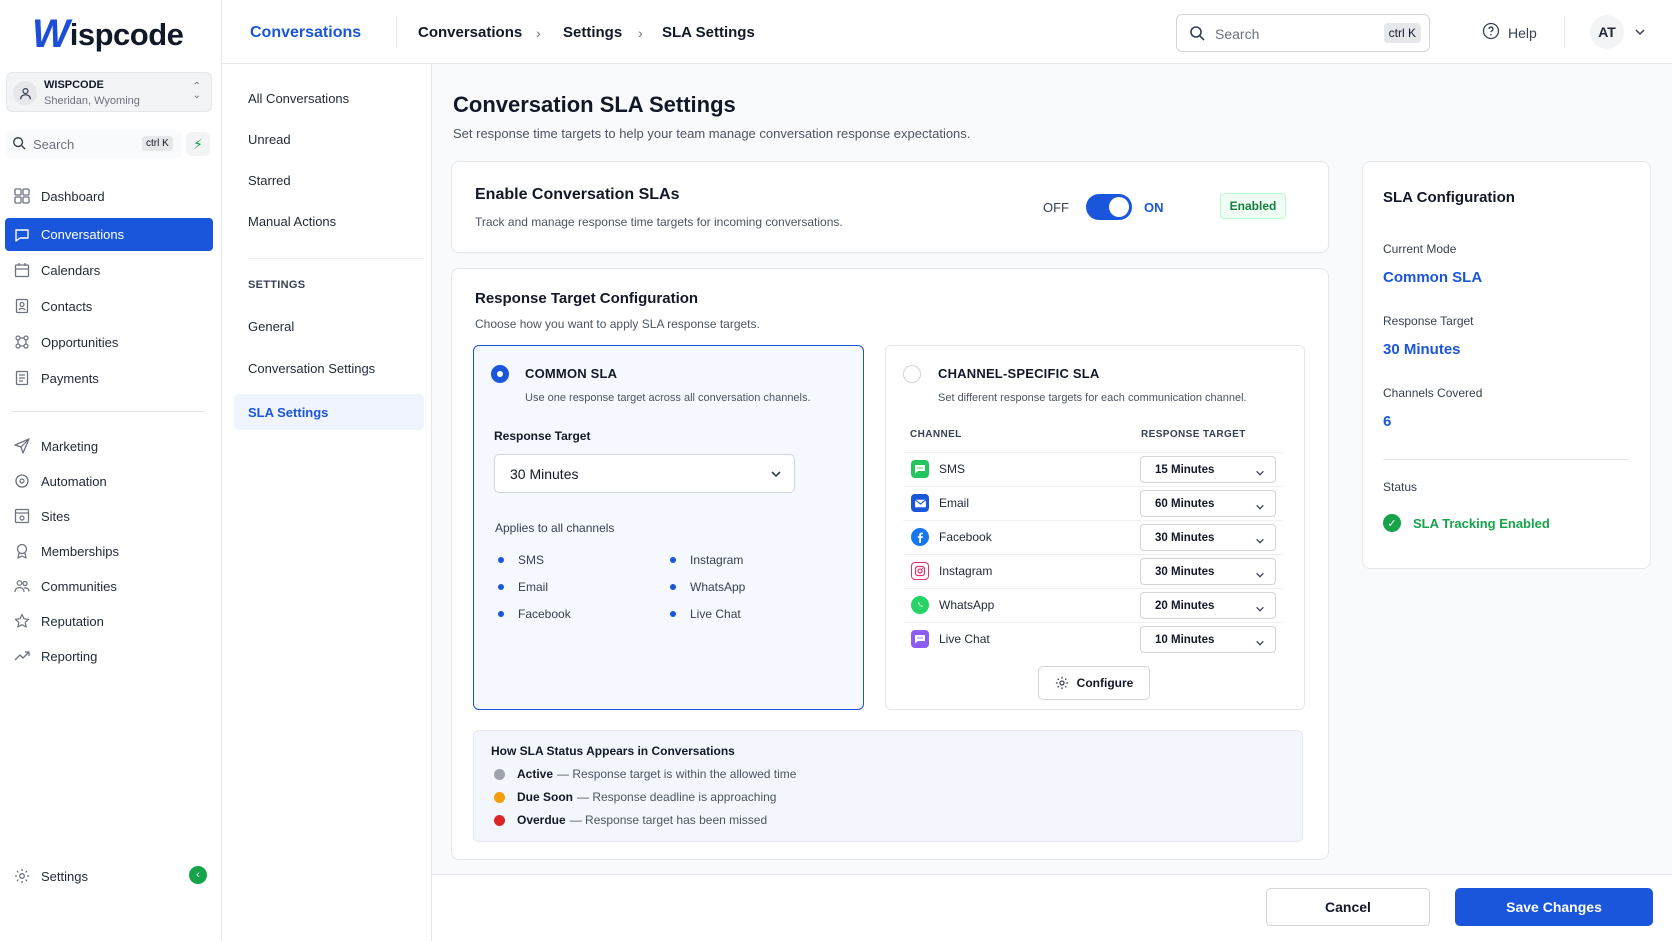 Image resolution: width=1672 pixels, height=941 pixels. What do you see at coordinates (109, 481) in the screenshot?
I see `sidebar-item-automation: Automation` at bounding box center [109, 481].